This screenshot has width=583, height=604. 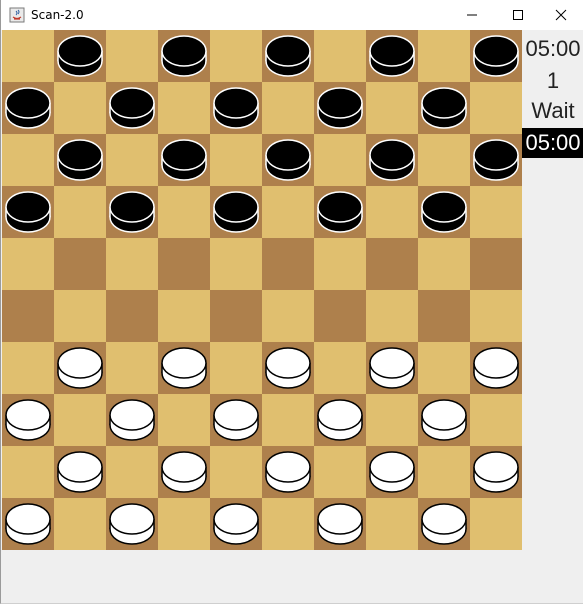 I want to click on maximize-button, so click(x=518, y=15).